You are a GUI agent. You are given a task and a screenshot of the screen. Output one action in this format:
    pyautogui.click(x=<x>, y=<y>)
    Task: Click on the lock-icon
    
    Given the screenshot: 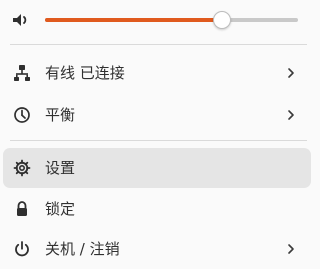 What is the action you would take?
    pyautogui.click(x=22, y=209)
    